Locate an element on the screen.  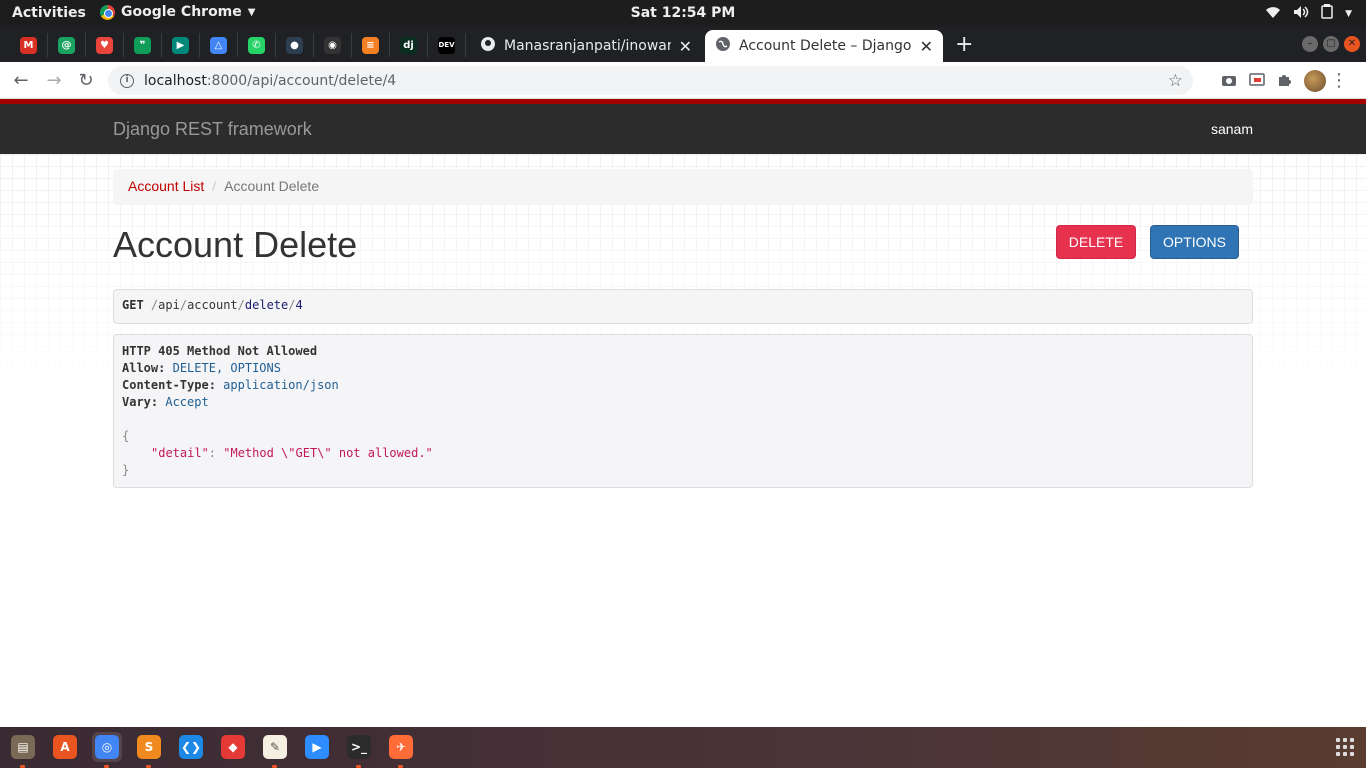
options-button: OPTIONS is located at coordinates (1194, 242).